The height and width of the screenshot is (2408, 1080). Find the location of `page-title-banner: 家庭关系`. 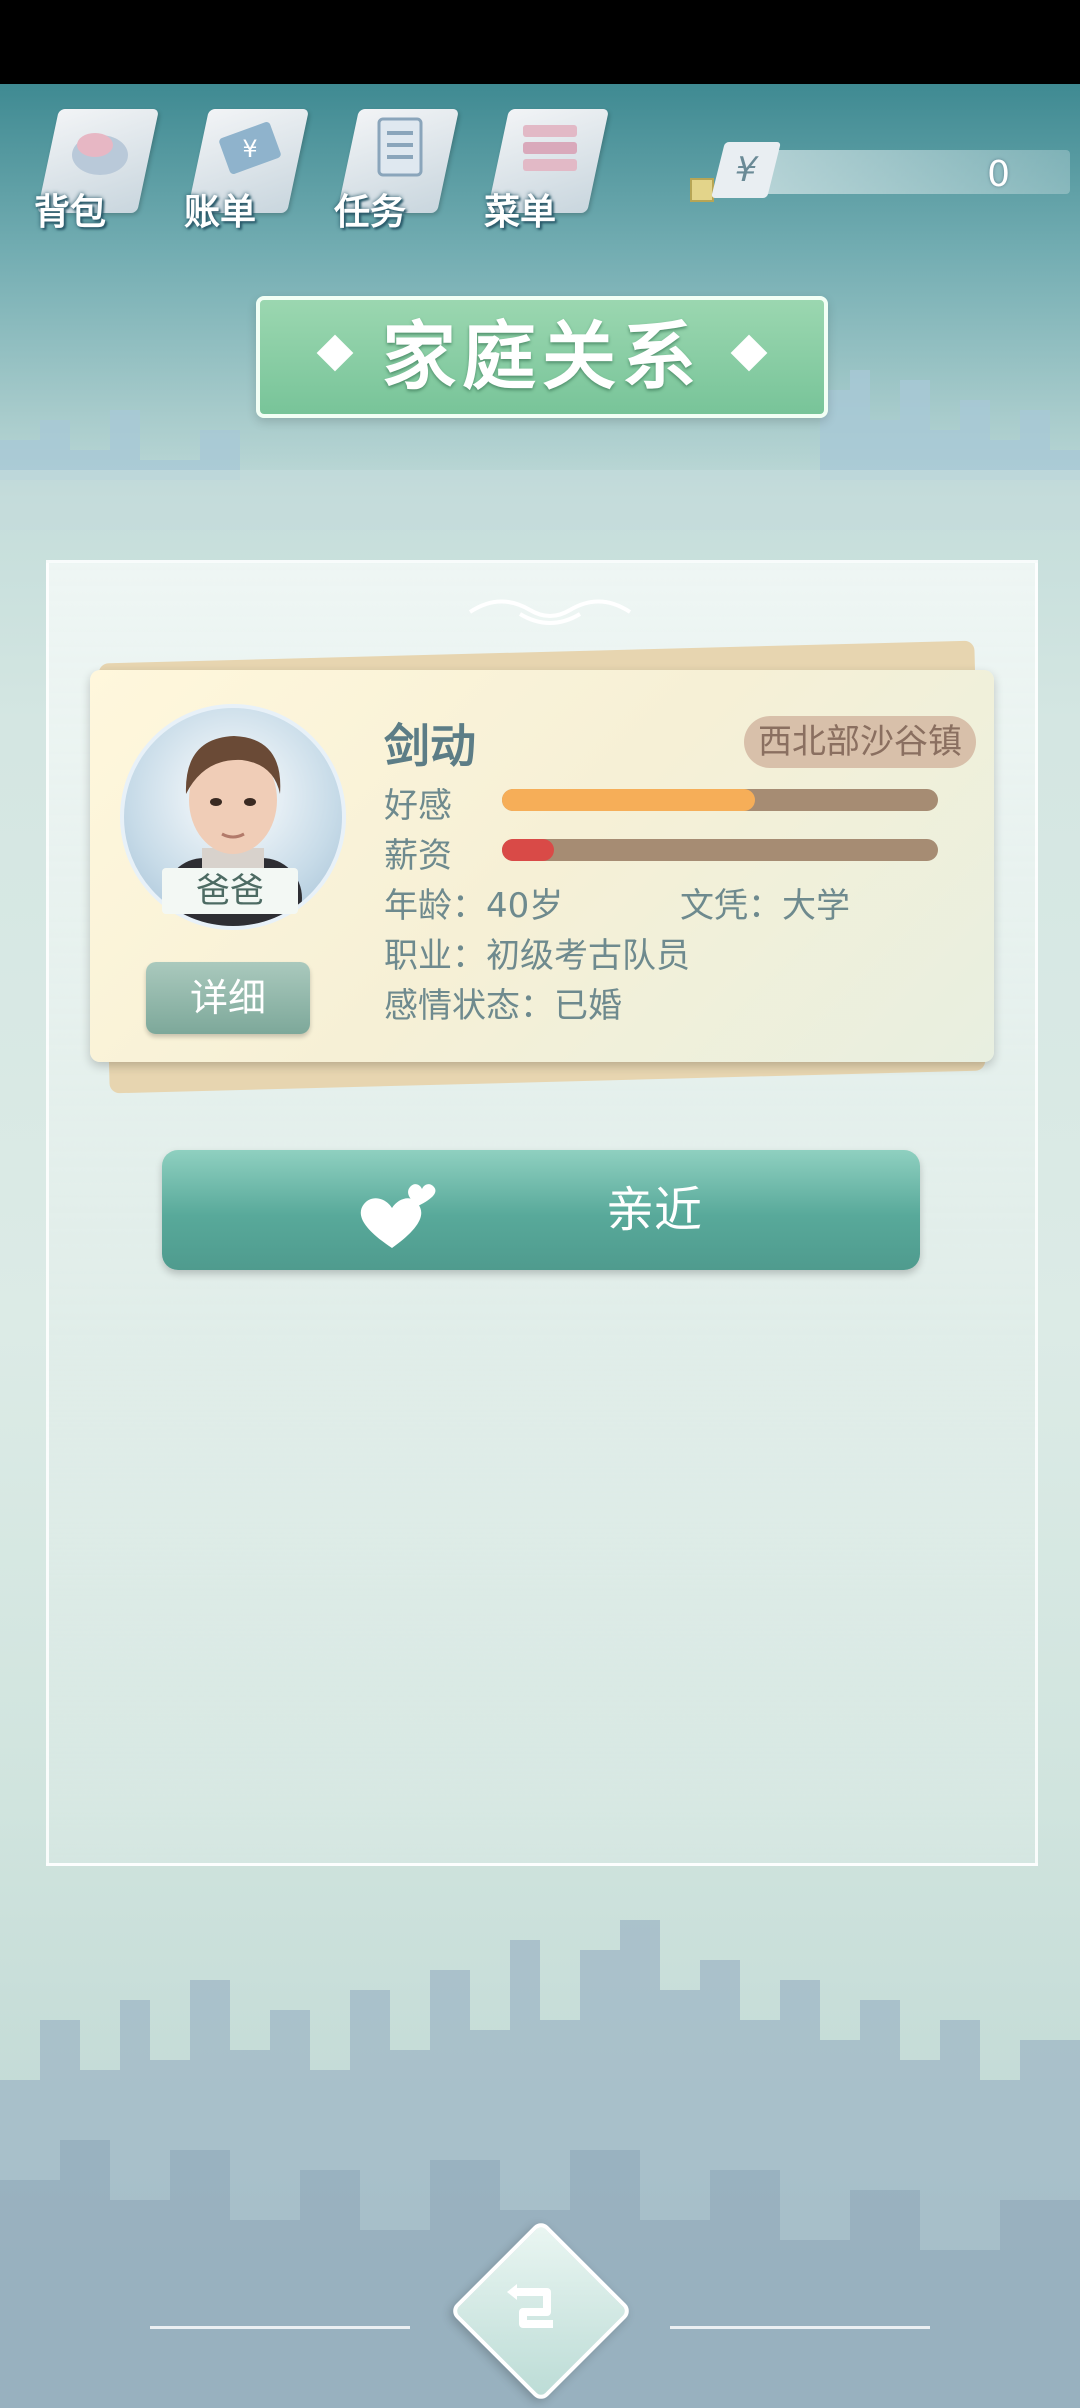

page-title-banner: 家庭关系 is located at coordinates (542, 357).